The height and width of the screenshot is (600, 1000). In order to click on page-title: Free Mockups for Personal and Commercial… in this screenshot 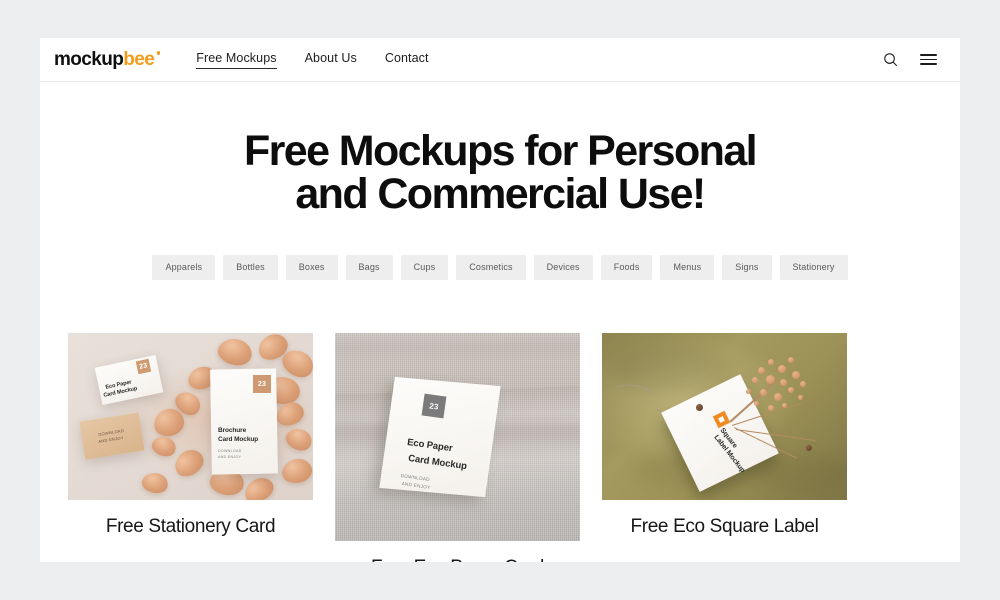, I will do `click(501, 172)`.